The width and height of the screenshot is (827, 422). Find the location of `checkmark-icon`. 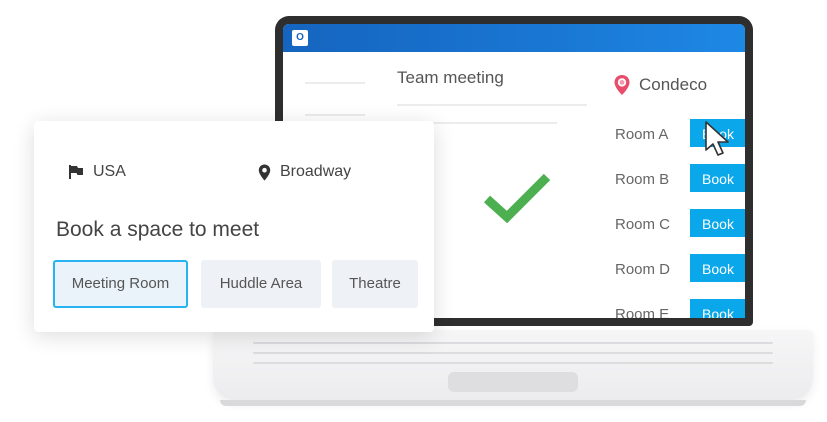

checkmark-icon is located at coordinates (517, 198).